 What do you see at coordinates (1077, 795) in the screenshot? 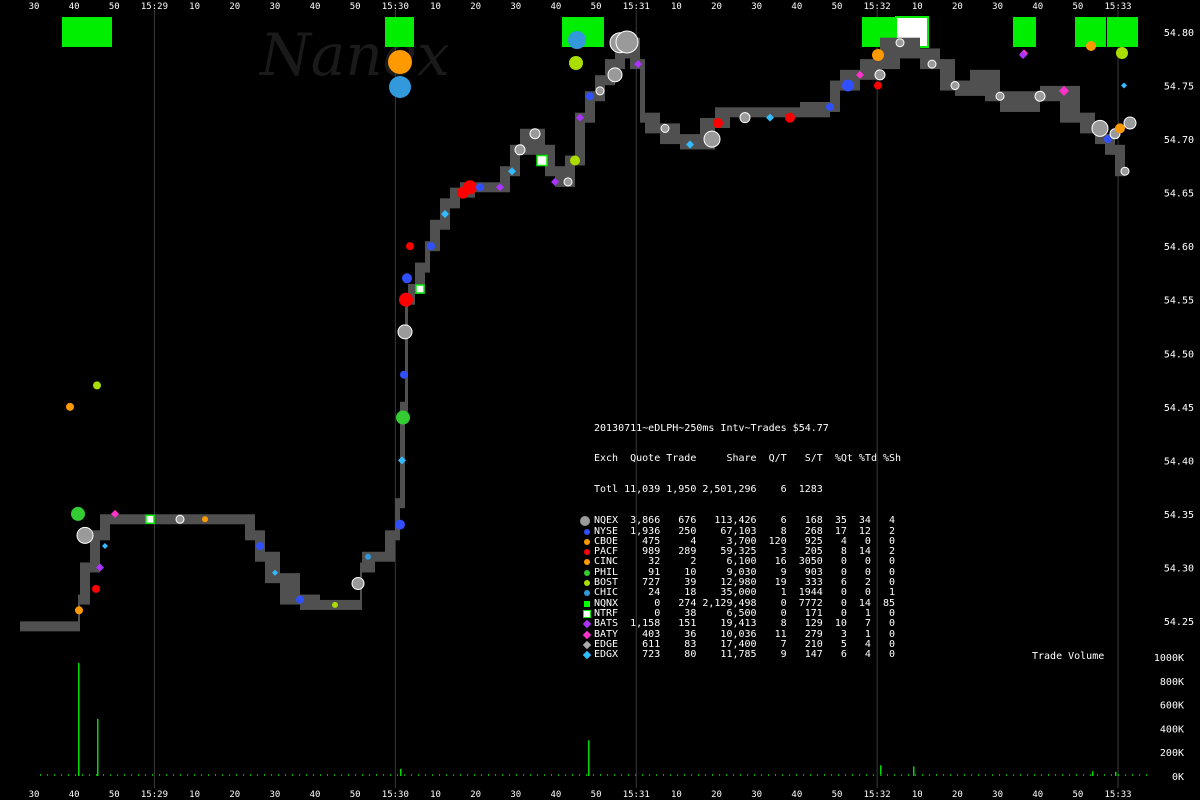
I see `time-tick-bottom: 50` at bounding box center [1077, 795].